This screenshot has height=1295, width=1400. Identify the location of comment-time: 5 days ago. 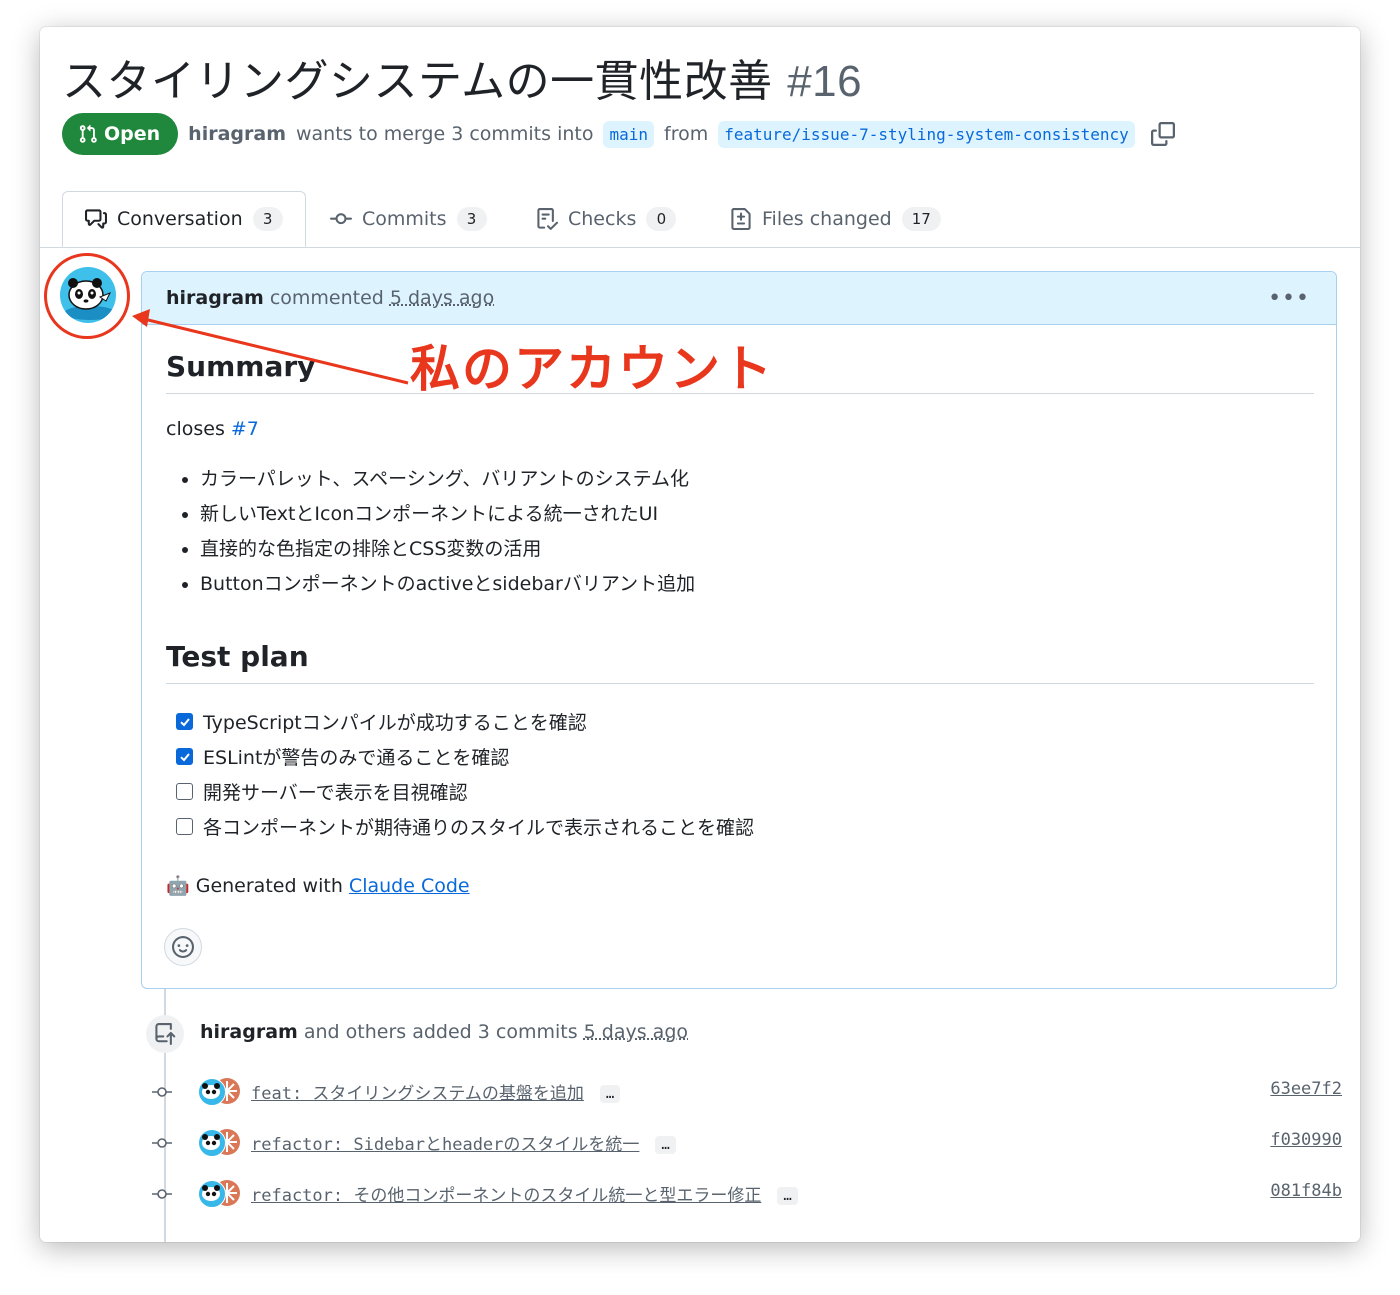
(442, 298).